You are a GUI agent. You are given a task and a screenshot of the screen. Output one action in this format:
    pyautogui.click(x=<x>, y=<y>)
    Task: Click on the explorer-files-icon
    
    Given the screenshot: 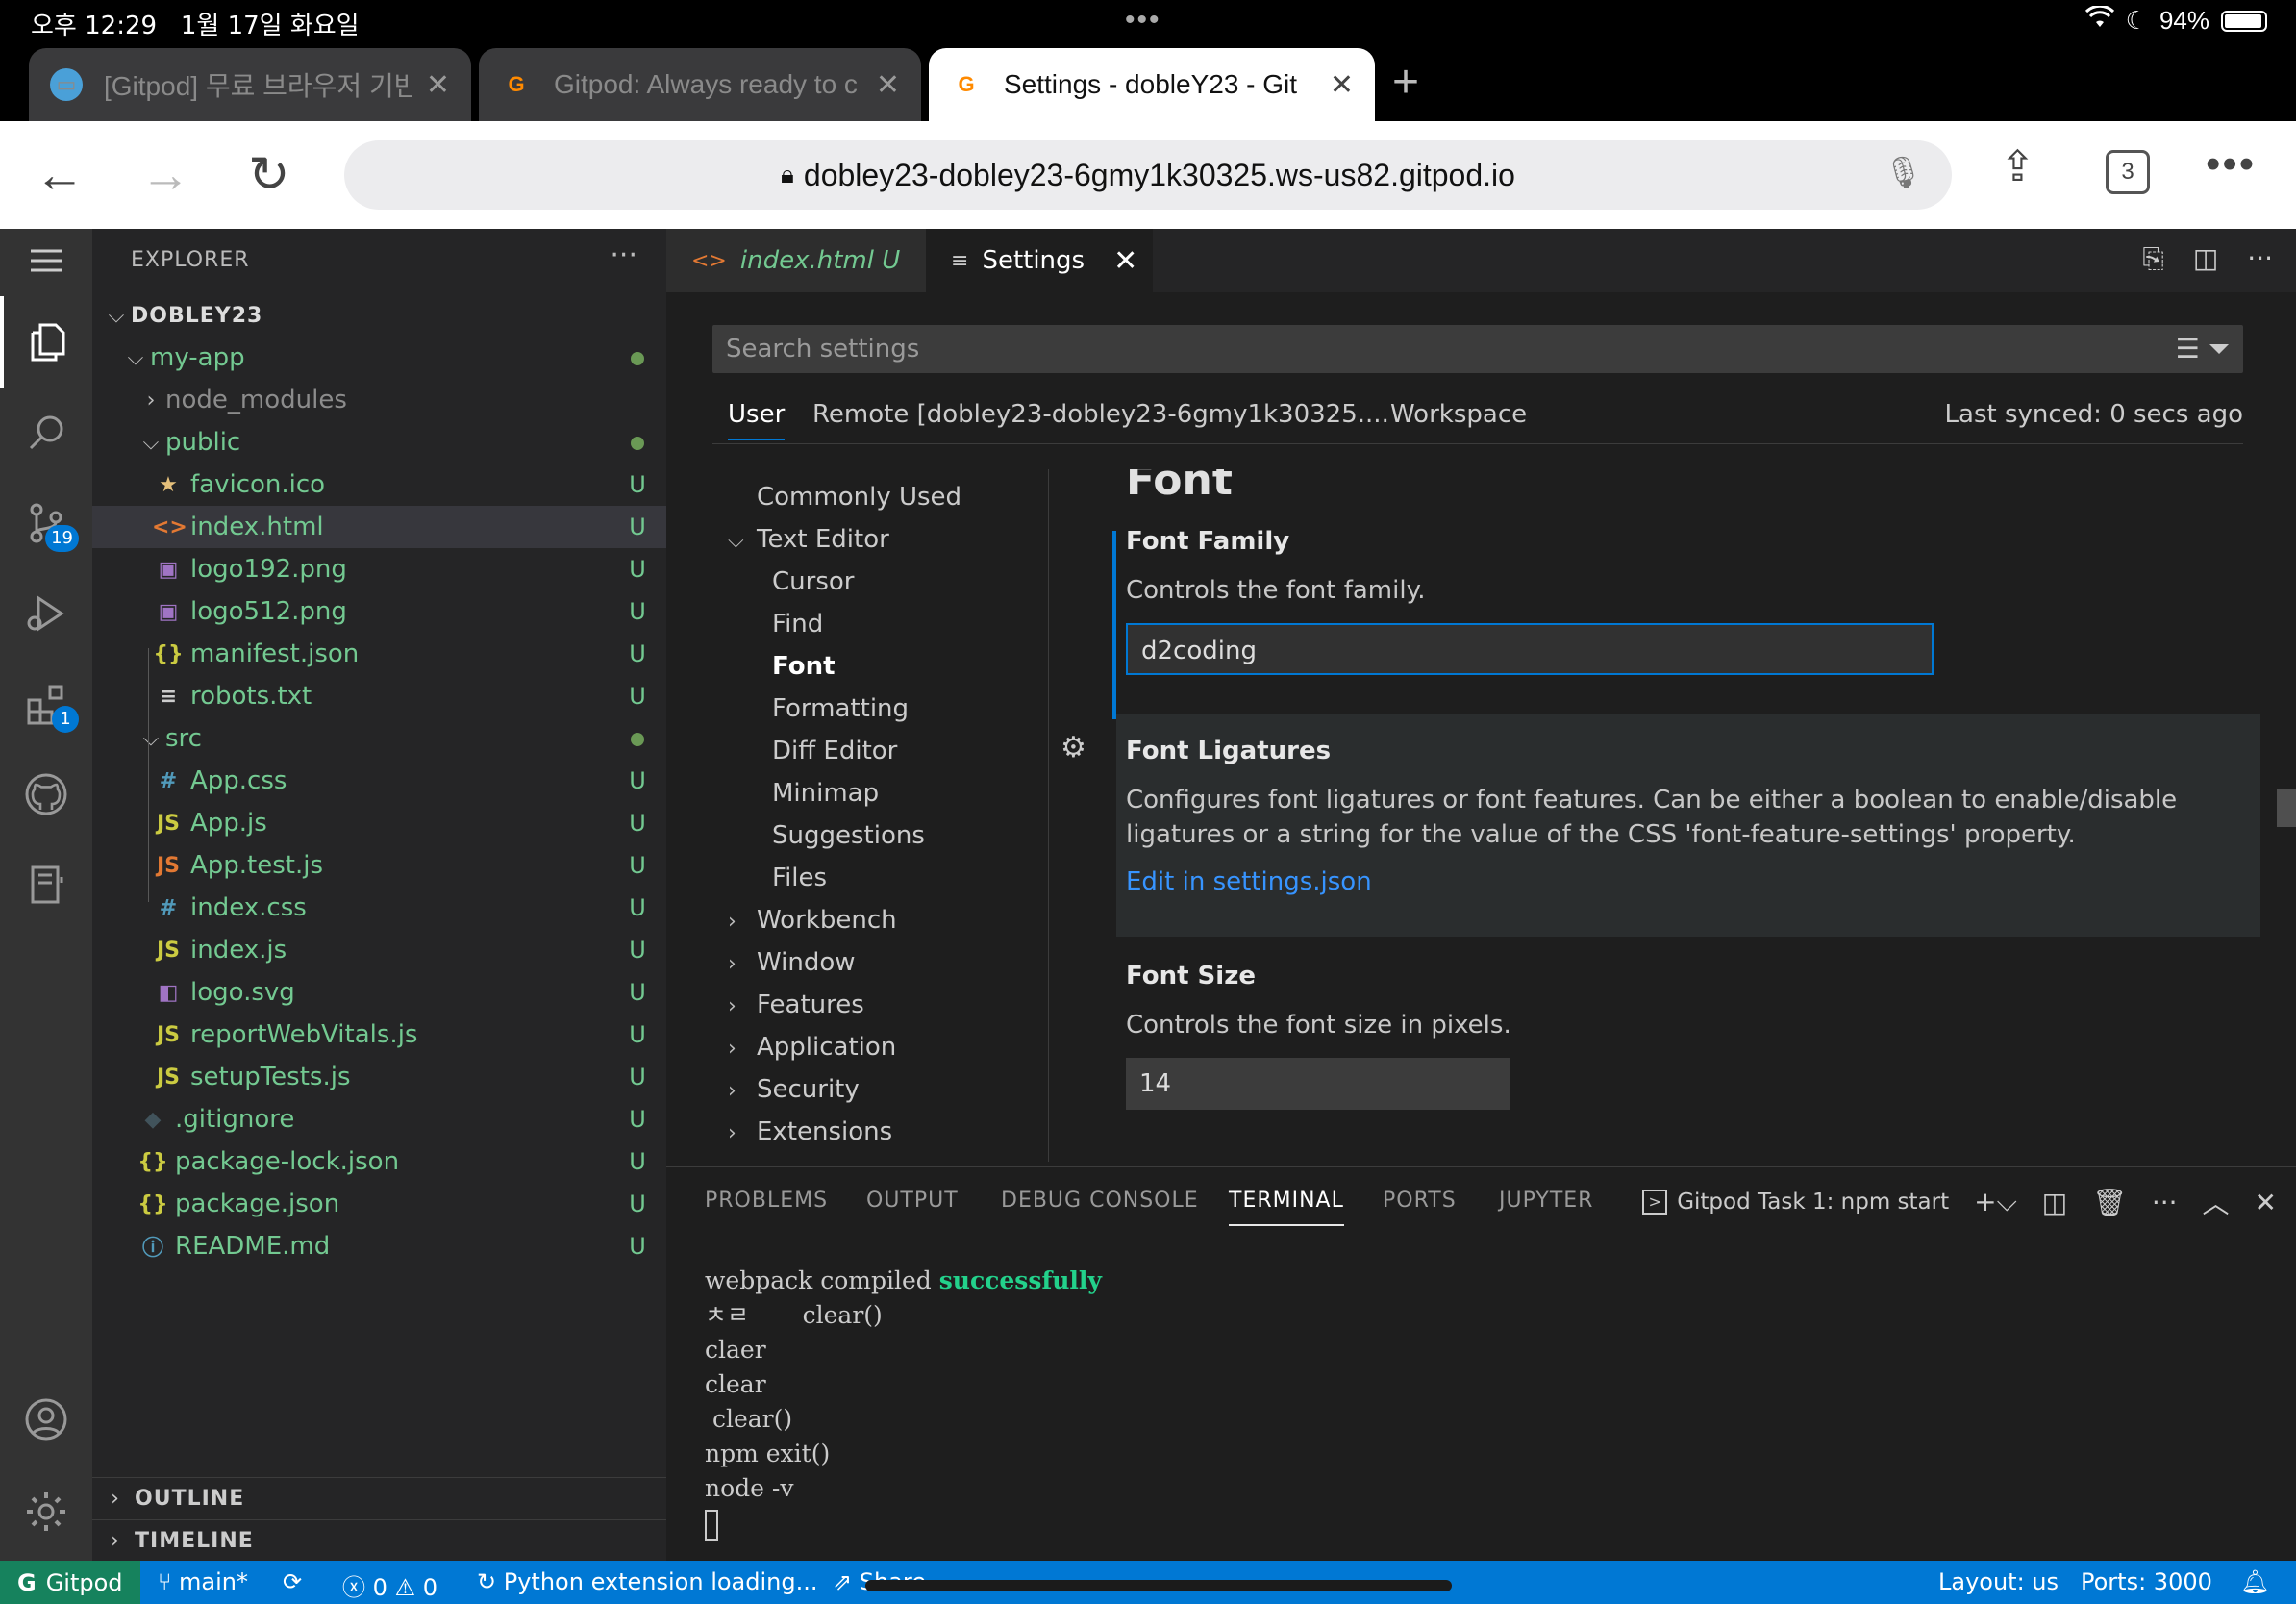 What is the action you would take?
    pyautogui.click(x=46, y=342)
    